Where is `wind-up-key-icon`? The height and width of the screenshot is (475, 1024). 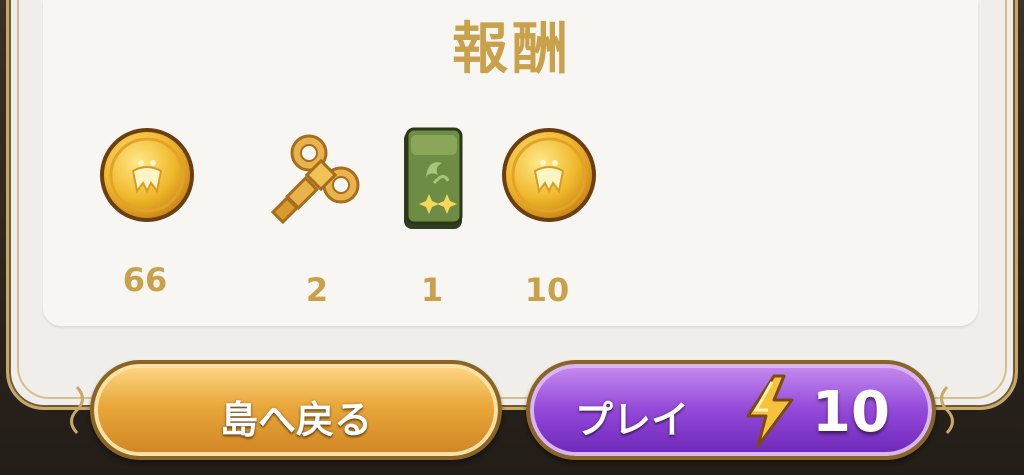
wind-up-key-icon is located at coordinates (315, 179).